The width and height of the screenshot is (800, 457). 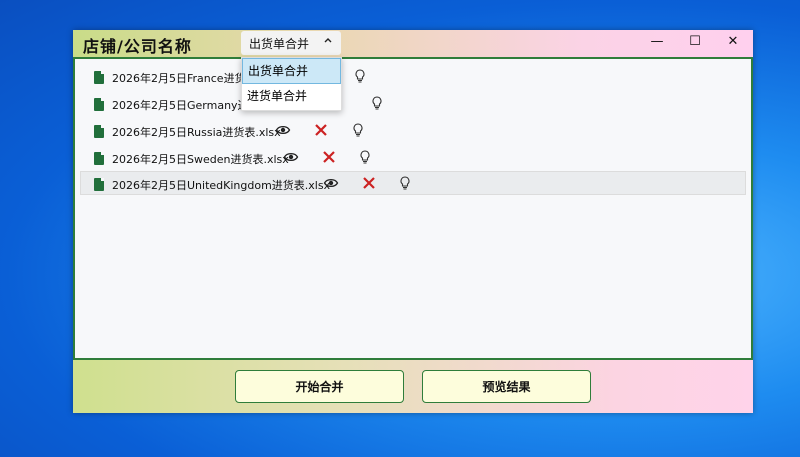 I want to click on merge-type-select: 出货单合并, so click(x=291, y=43).